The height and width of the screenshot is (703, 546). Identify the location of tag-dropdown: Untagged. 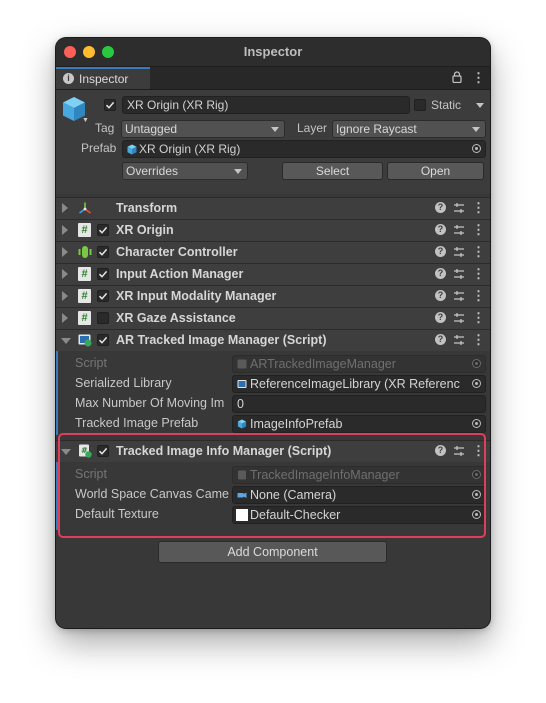
(203, 129).